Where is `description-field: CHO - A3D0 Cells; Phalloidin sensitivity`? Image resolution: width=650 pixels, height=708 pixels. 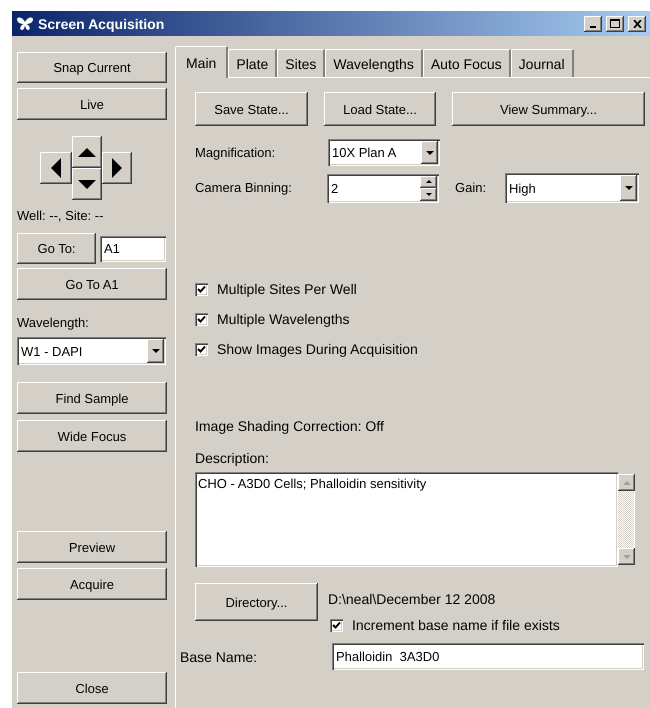
description-field: CHO - A3D0 Cells; Phalloidin sensitivity is located at coordinates (406, 519).